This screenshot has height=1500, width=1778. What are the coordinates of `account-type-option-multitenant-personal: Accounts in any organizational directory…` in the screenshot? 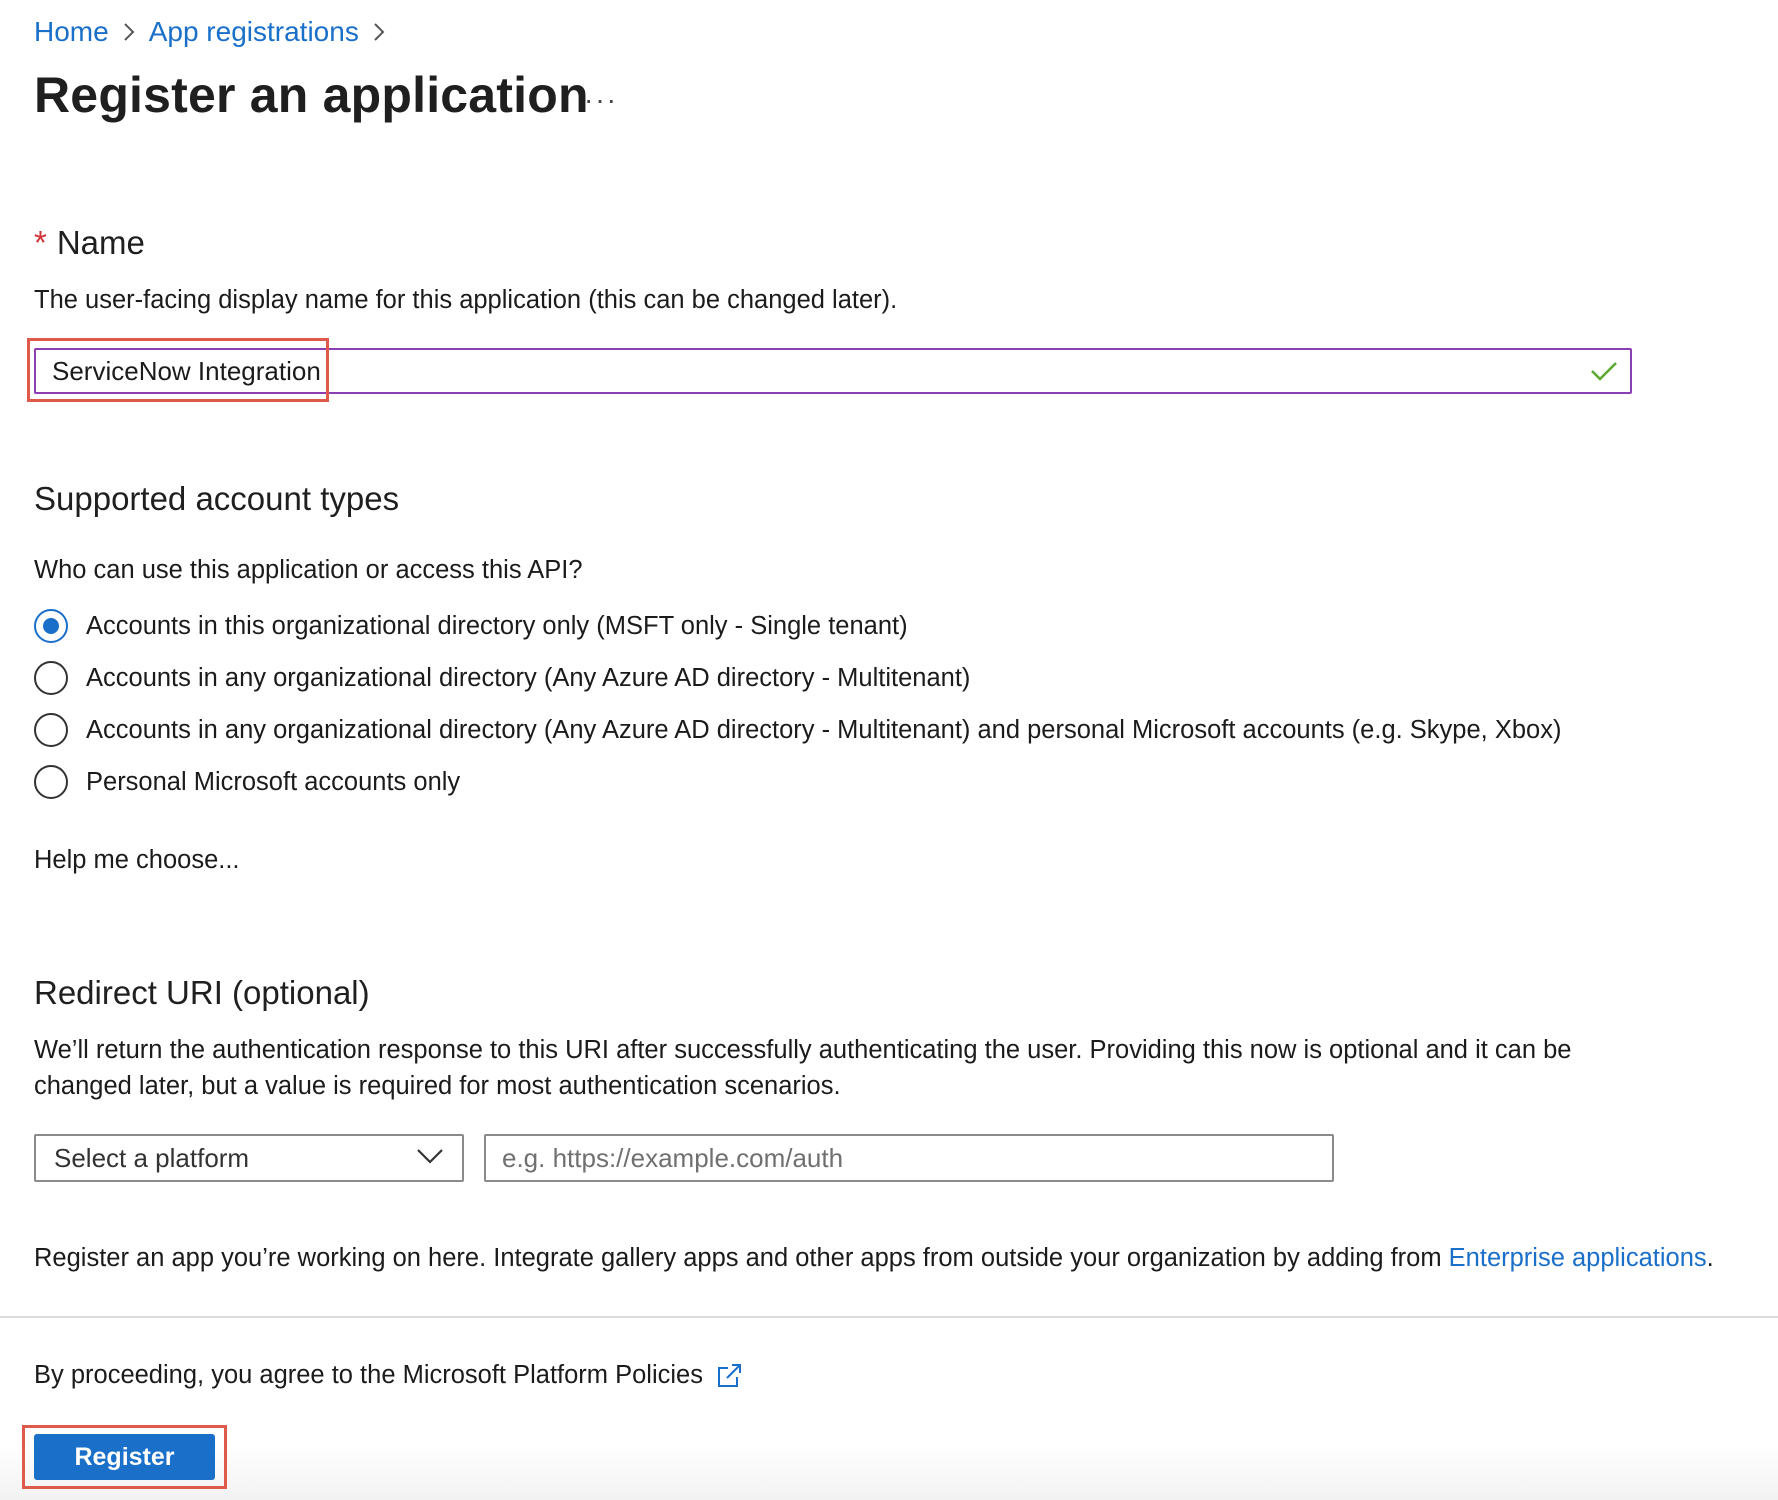 It's located at (797, 730).